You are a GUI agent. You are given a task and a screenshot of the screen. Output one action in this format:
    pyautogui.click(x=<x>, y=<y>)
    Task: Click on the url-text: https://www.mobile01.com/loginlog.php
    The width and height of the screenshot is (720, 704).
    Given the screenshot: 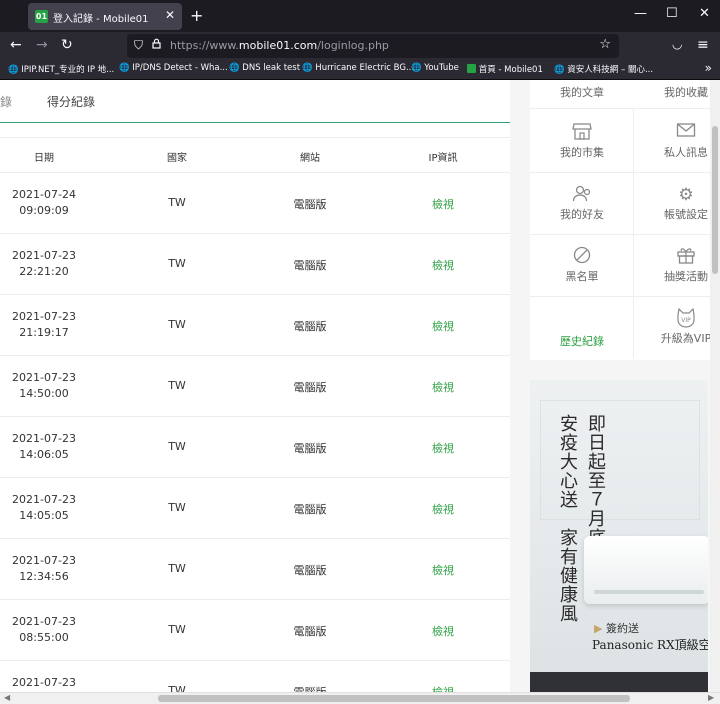 What is the action you would take?
    pyautogui.click(x=279, y=45)
    